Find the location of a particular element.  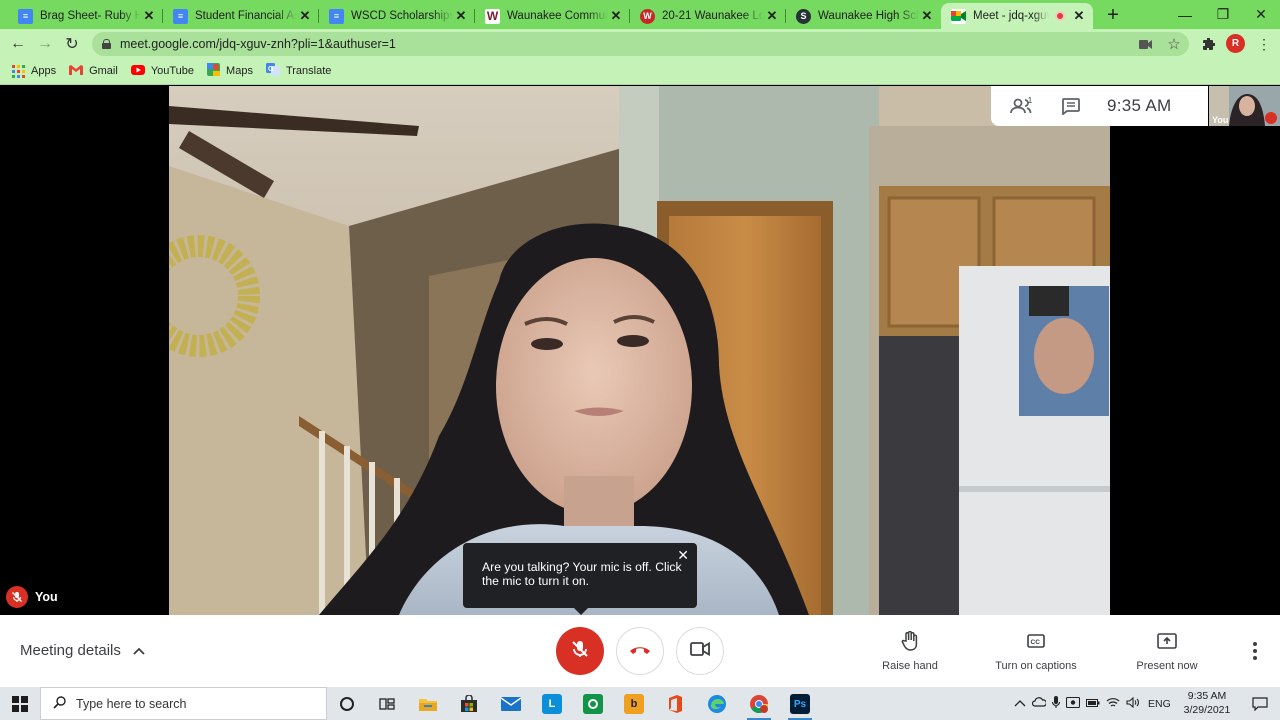

tab-waunakee-community: W Waunakee Community ✕ is located at coordinates (552, 16).